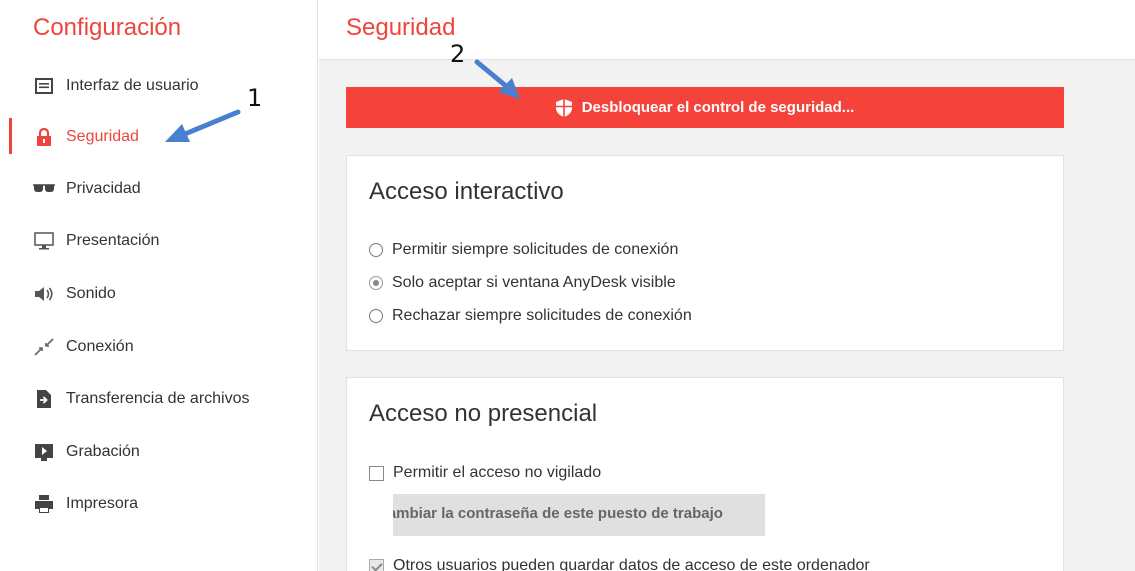 This screenshot has width=1135, height=571. Describe the element at coordinates (44, 504) in the screenshot. I see `printer-icon` at that location.